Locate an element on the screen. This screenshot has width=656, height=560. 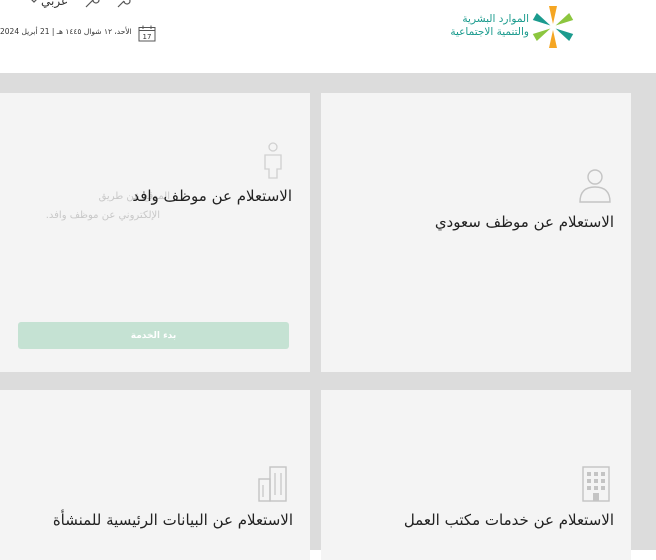
logo-text: الموارد البشرية والتنمية الاجتماعية is located at coordinates (489, 26).